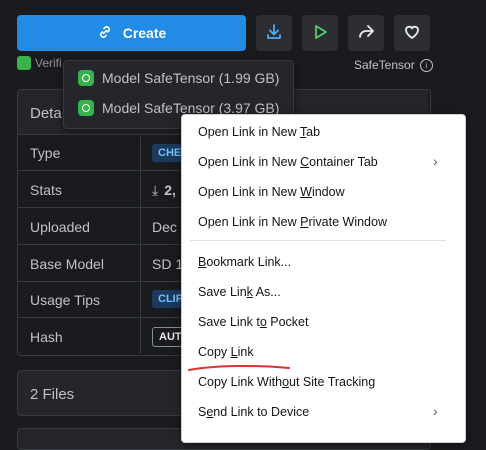 The width and height of the screenshot is (486, 450). I want to click on safetensor-indicator: SafeTensor i, so click(393, 65).